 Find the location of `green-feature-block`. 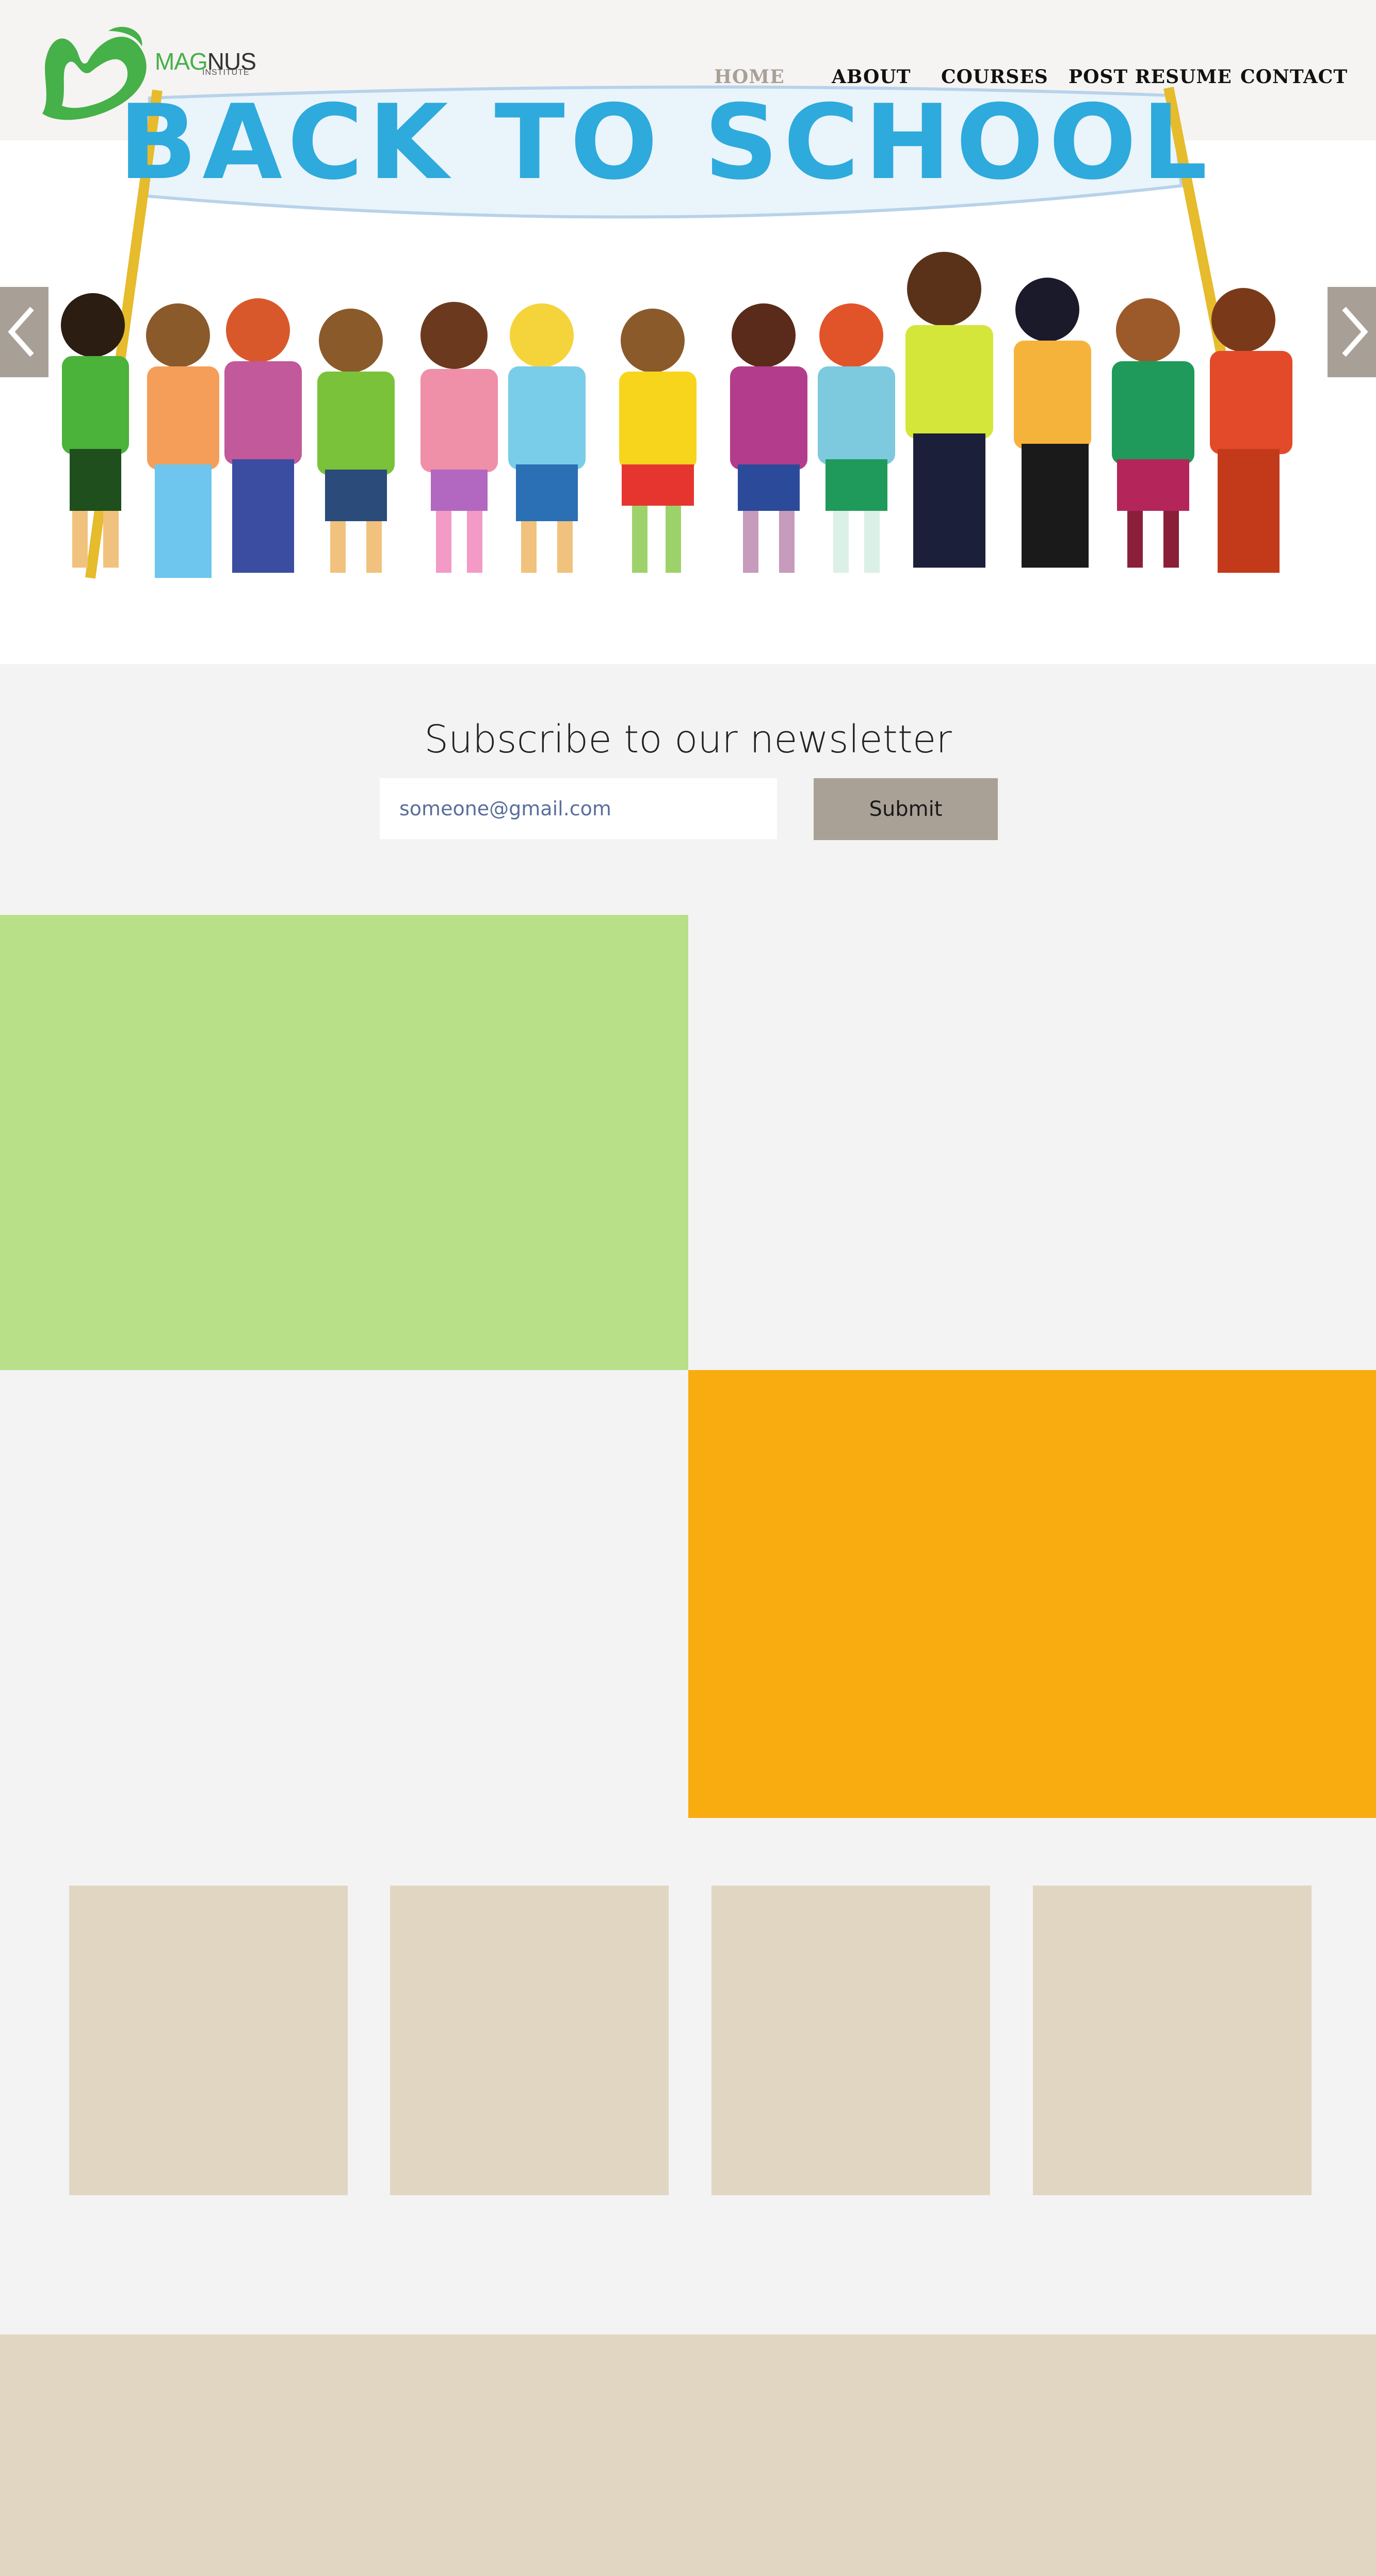

green-feature-block is located at coordinates (344, 1143).